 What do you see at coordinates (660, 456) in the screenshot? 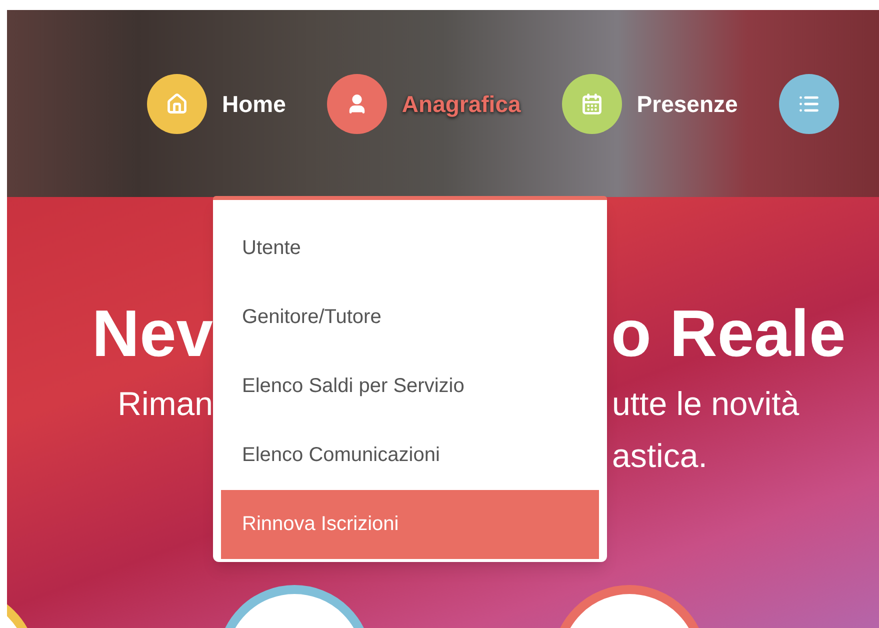
I see `hero-subtitle: astica.` at bounding box center [660, 456].